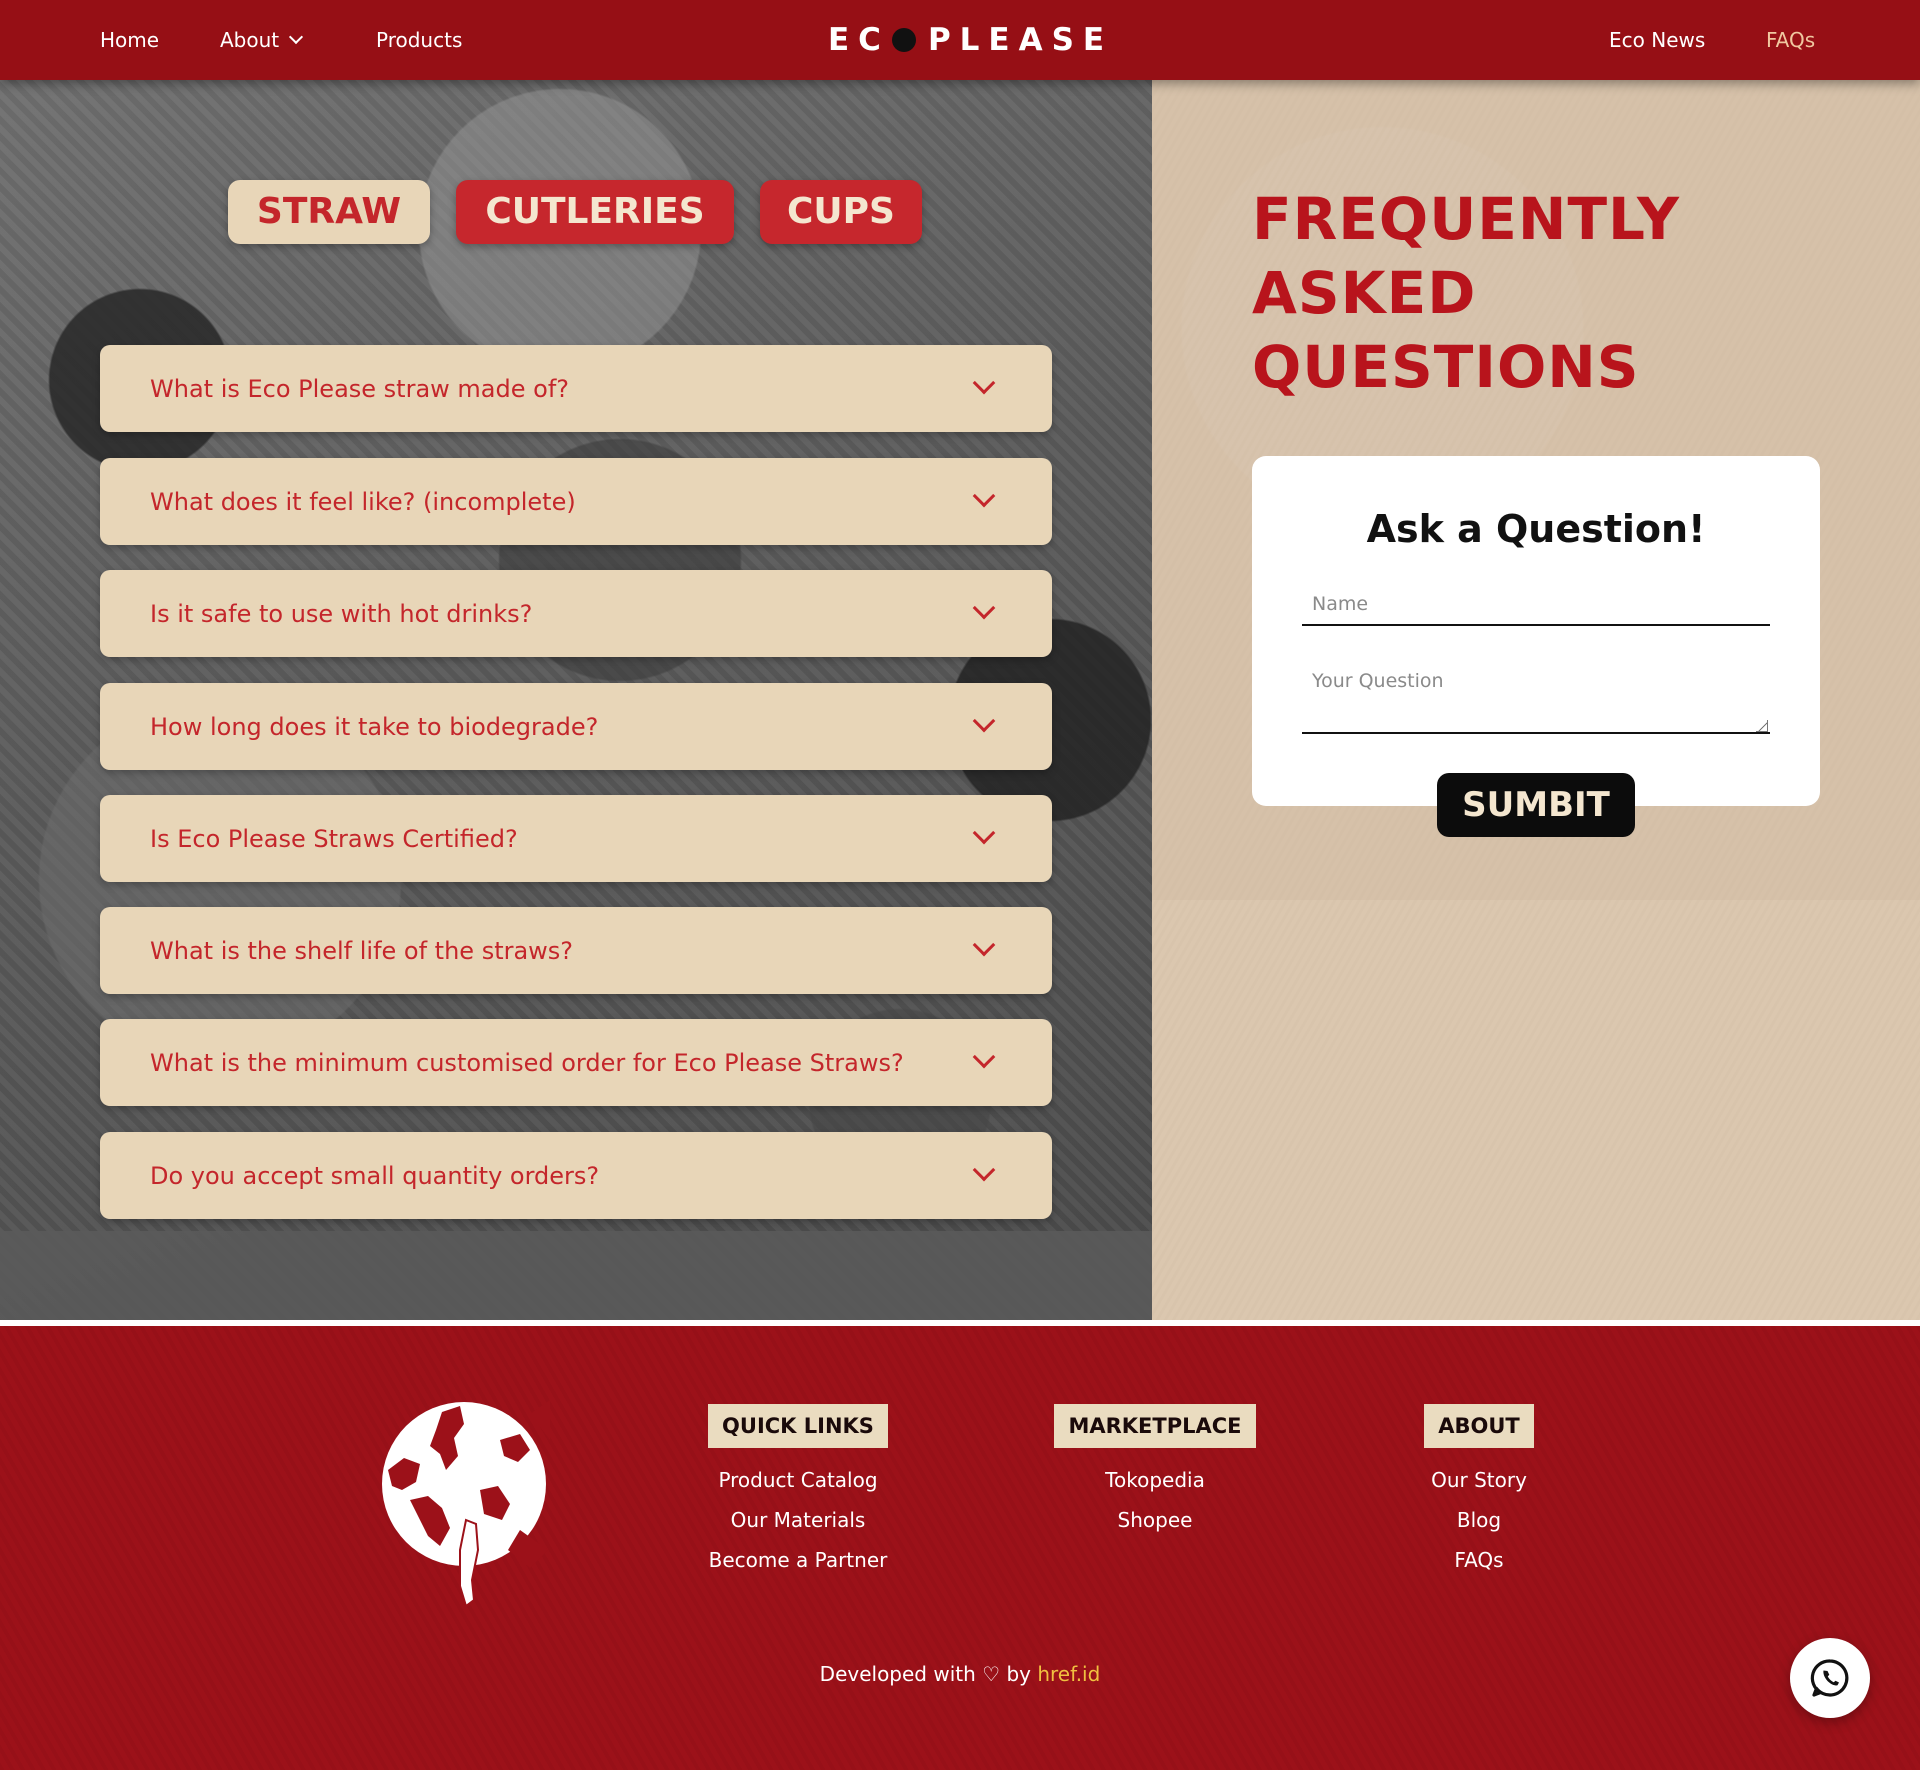 The height and width of the screenshot is (1770, 1920). I want to click on nav-faqs-link: FAQs, so click(1790, 40).